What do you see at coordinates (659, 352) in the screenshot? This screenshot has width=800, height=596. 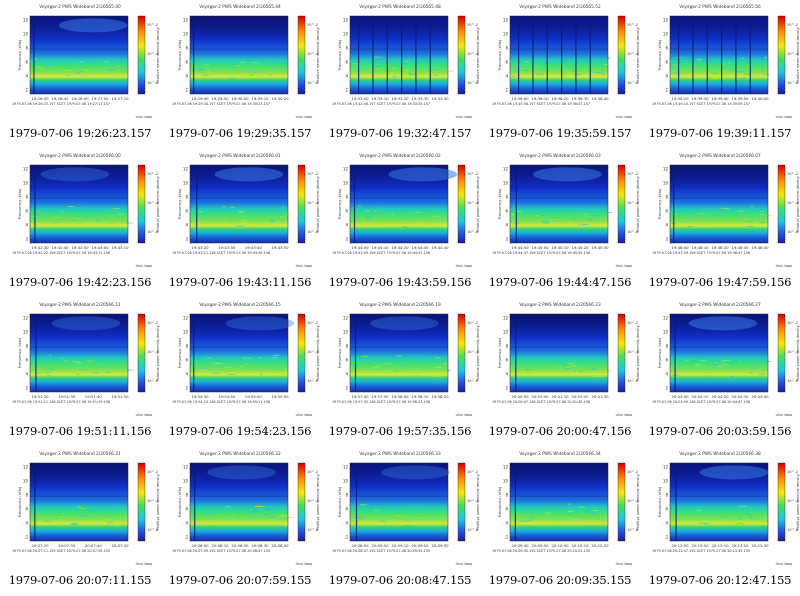 I see `y-axis-label: Frequency (kHz)` at bounding box center [659, 352].